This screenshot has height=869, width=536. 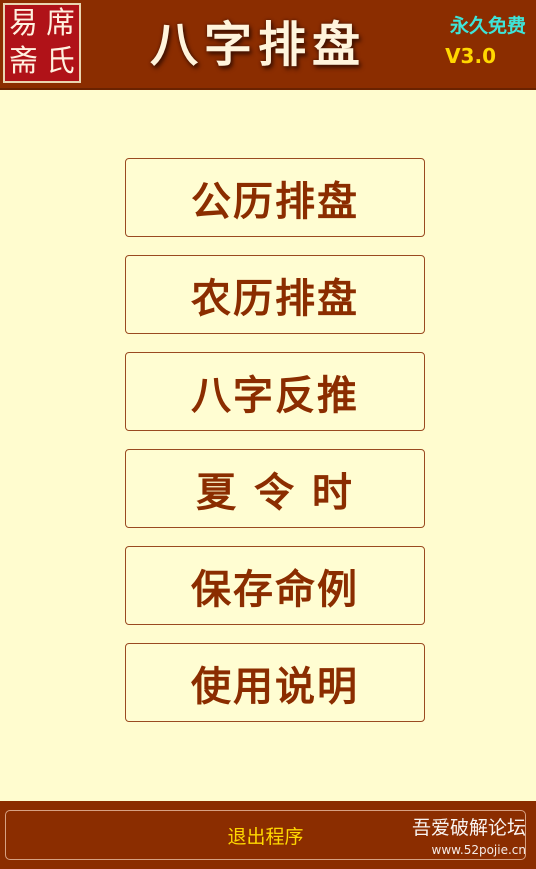 What do you see at coordinates (275, 488) in the screenshot?
I see `daylight-saving-button: 夏 令 时` at bounding box center [275, 488].